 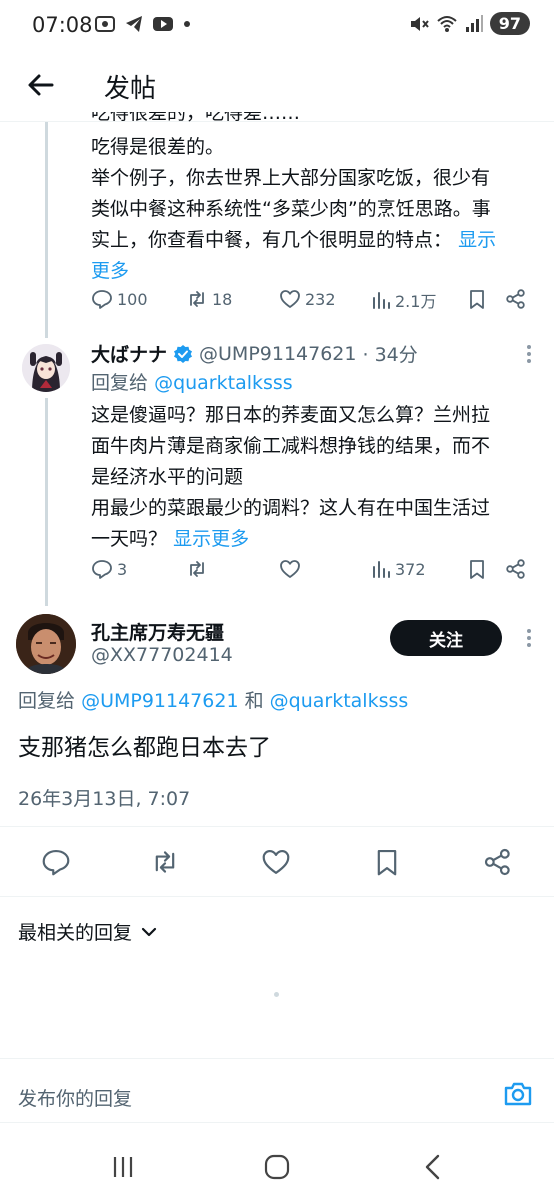 What do you see at coordinates (276, 994) in the screenshot?
I see `loading-indicator` at bounding box center [276, 994].